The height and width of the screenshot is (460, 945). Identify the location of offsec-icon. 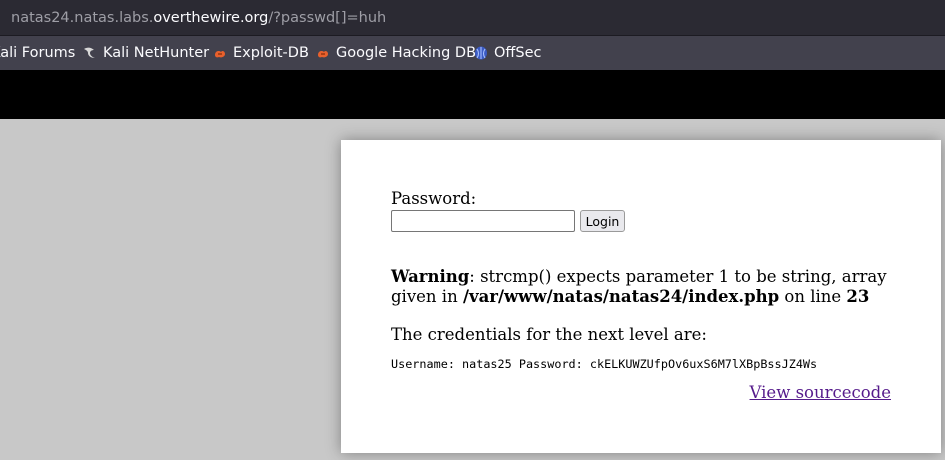
(481, 53).